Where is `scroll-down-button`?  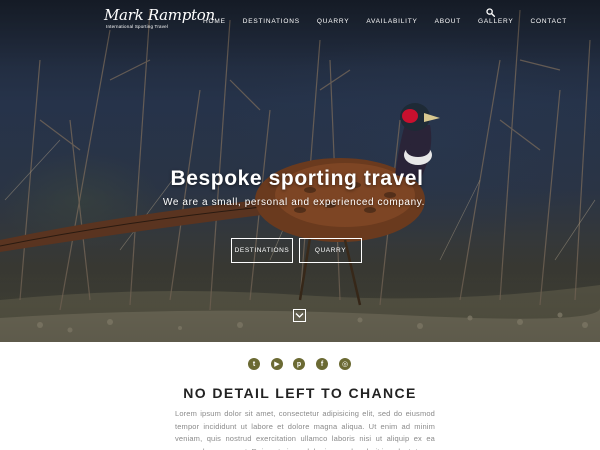 scroll-down-button is located at coordinates (299, 315).